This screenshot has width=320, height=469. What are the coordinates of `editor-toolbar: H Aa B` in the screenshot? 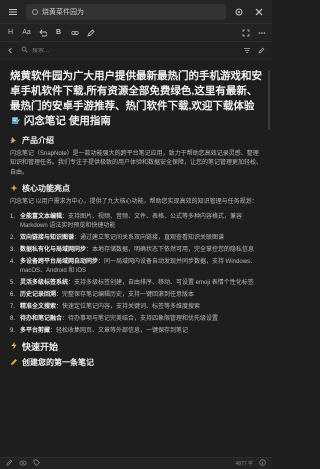 It's located at (136, 33).